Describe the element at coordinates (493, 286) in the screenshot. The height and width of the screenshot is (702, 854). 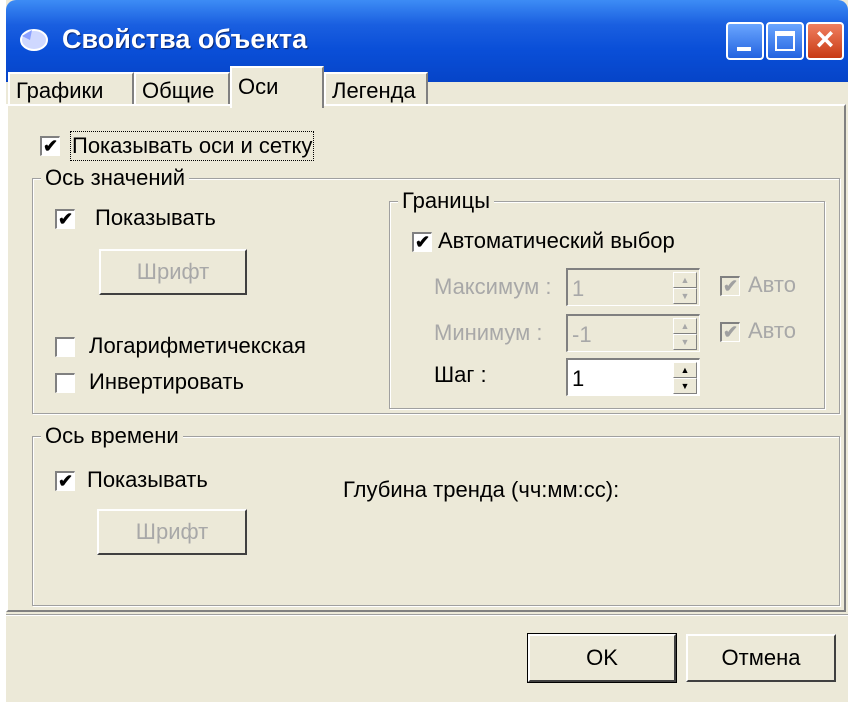
I see `max-label: Максимум :` at that location.